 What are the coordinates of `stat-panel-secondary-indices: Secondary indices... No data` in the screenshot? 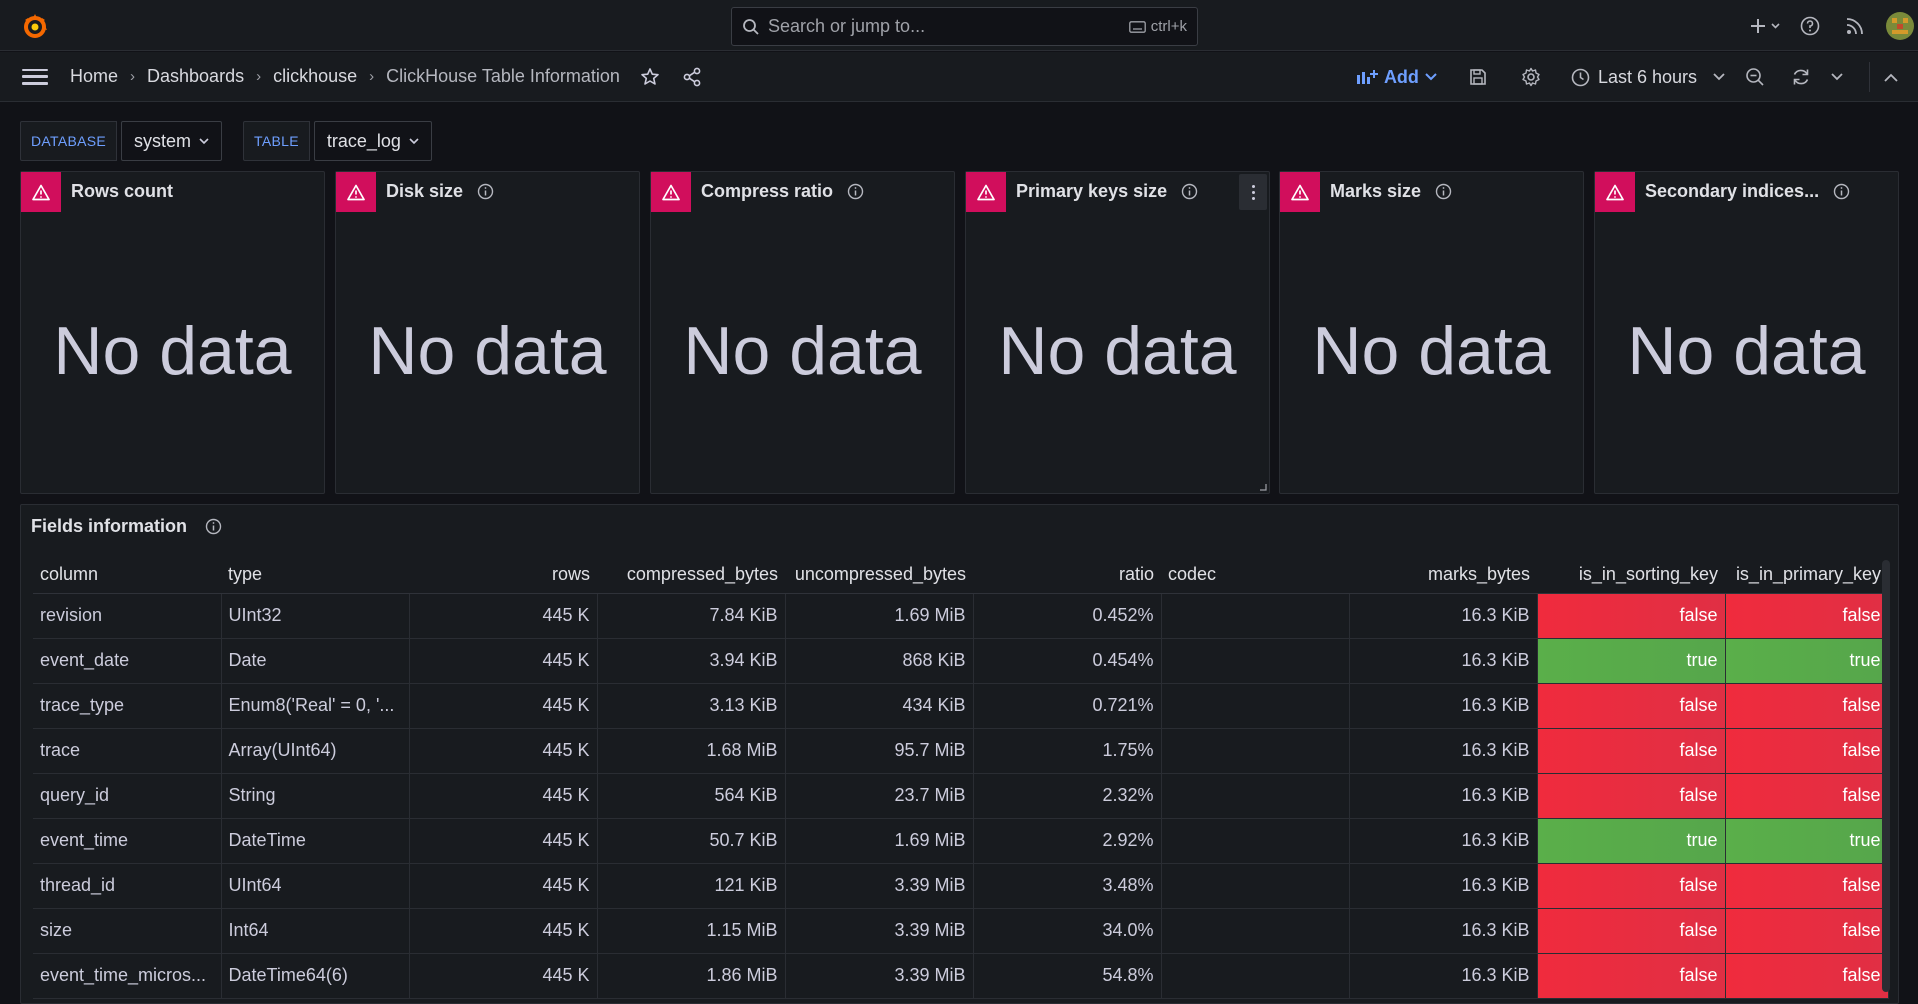 It's located at (1746, 332).